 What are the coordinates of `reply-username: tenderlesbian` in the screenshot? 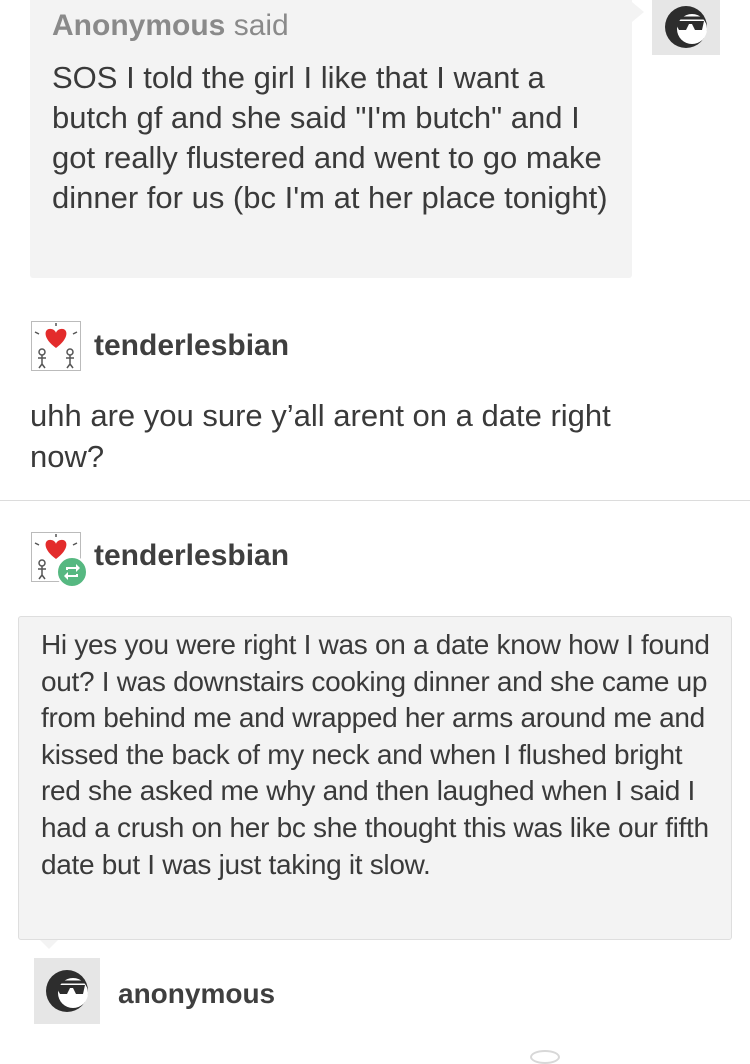 It's located at (191, 346).